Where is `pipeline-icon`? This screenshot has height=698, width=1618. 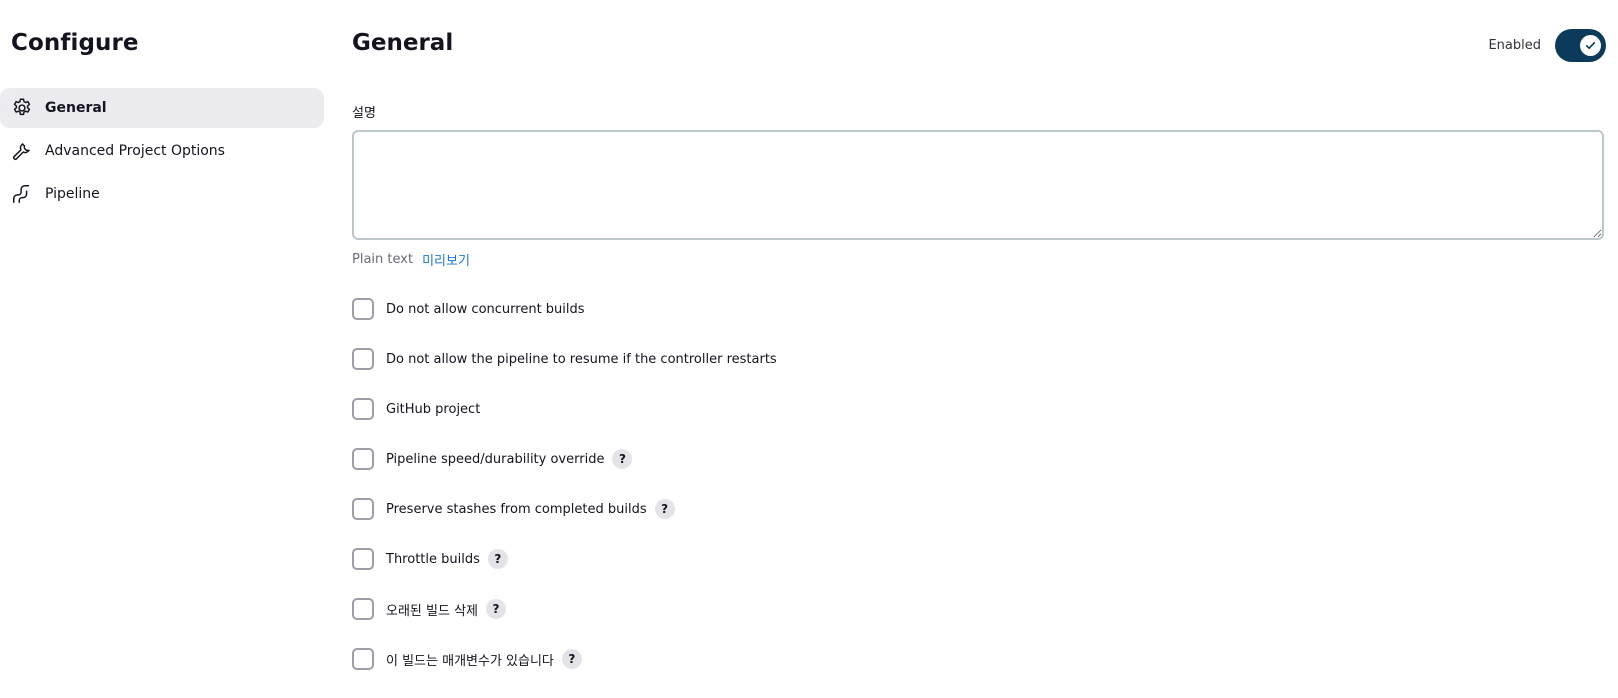
pipeline-icon is located at coordinates (22, 194).